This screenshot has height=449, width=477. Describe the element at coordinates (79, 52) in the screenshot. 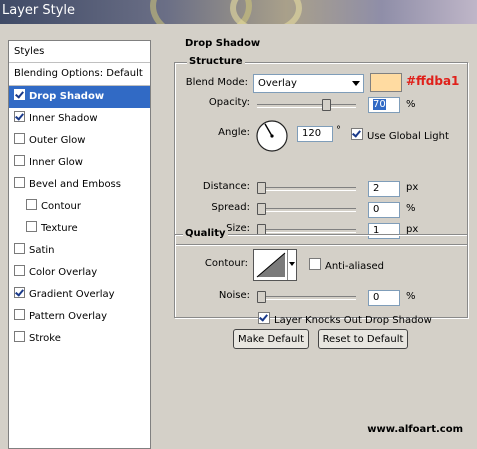

I see `styles-header: Styles` at that location.